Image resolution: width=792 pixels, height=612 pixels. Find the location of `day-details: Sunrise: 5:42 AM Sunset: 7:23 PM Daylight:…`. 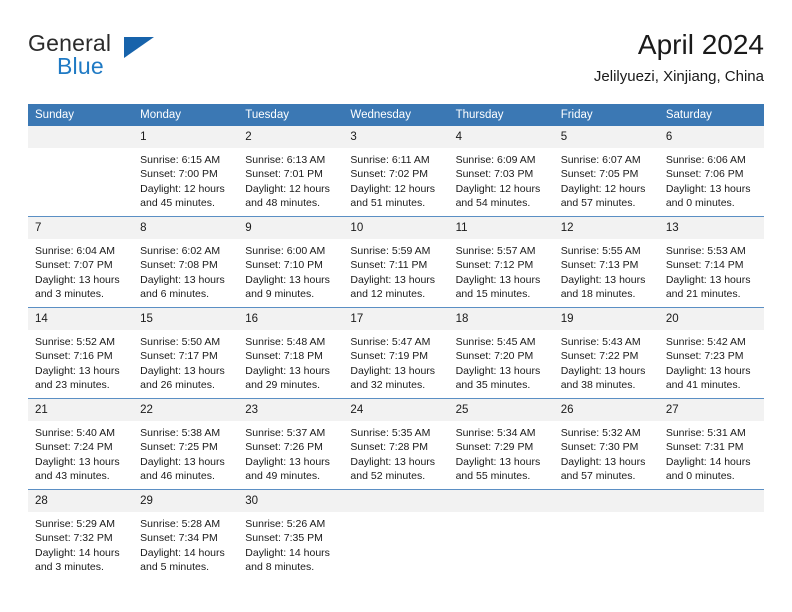

day-details: Sunrise: 5:42 AM Sunset: 7:23 PM Daylight:… is located at coordinates (711, 361).